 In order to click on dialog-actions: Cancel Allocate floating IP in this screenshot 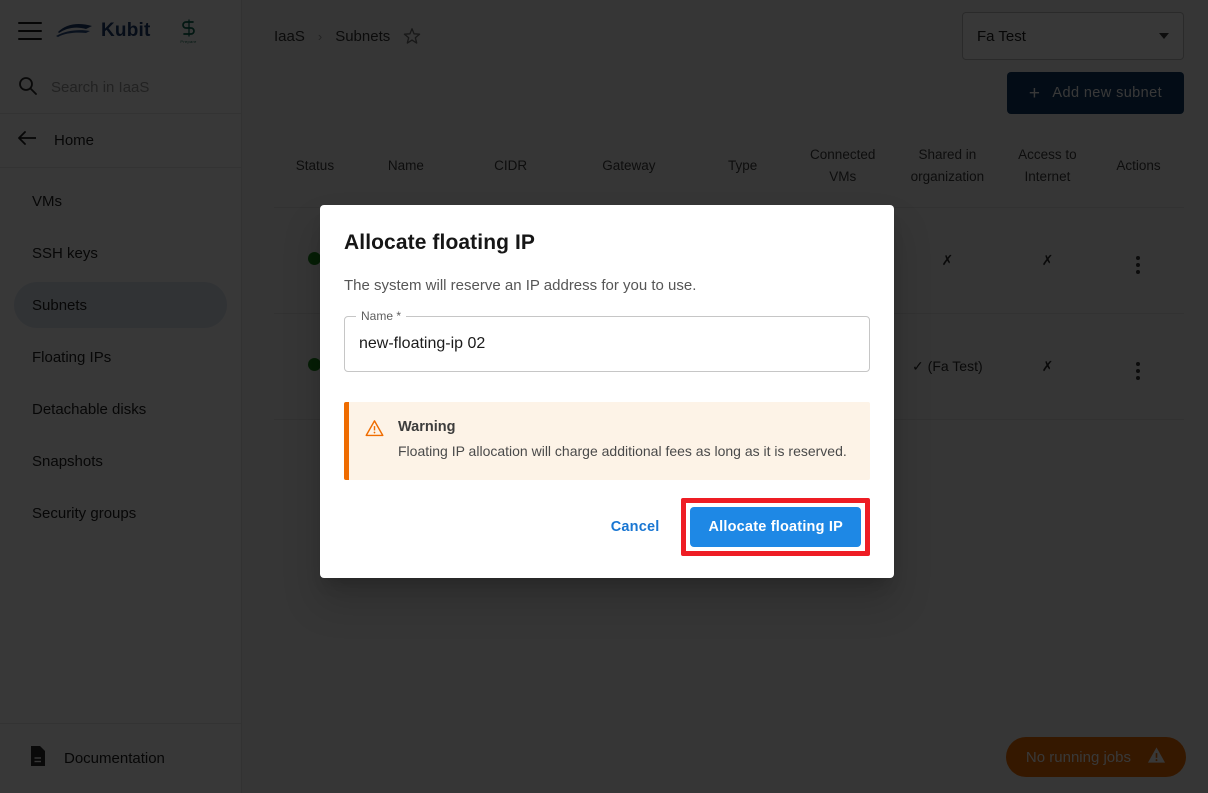, I will do `click(607, 529)`.